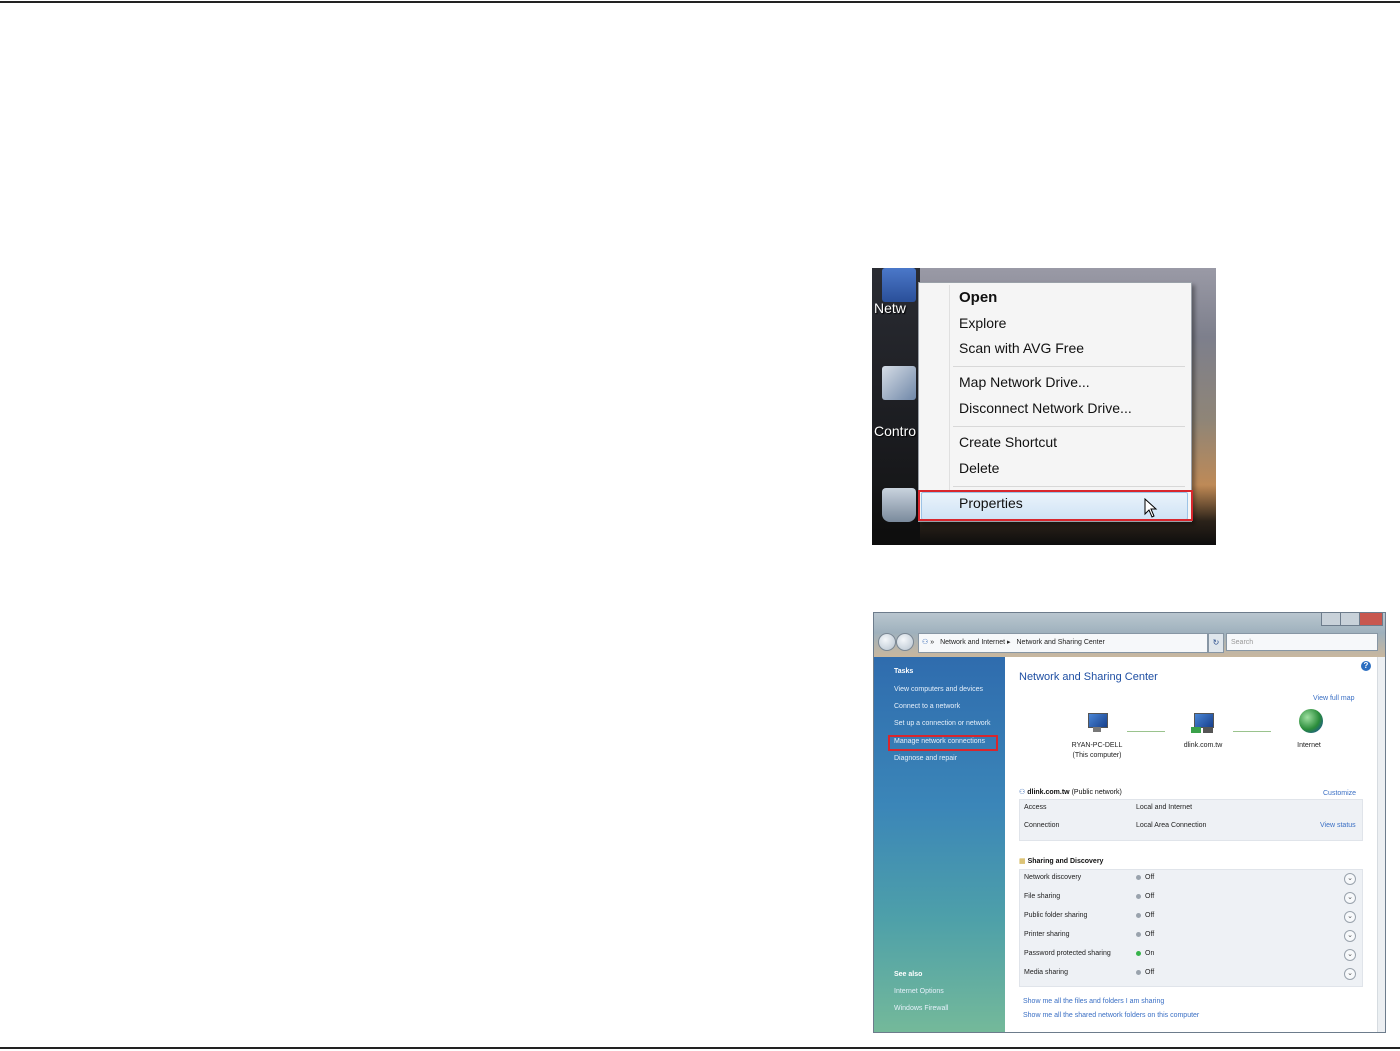 This screenshot has width=1400, height=1051. I want to click on network-status-icon: ⚇, so click(1022, 792).